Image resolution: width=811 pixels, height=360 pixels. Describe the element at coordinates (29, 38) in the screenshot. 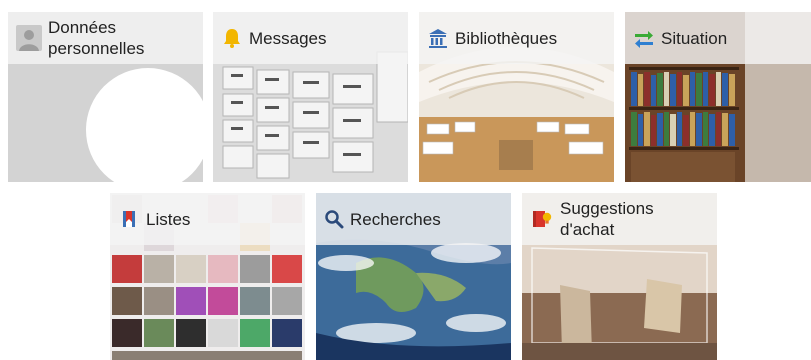

I see `user-avatar-icon` at that location.